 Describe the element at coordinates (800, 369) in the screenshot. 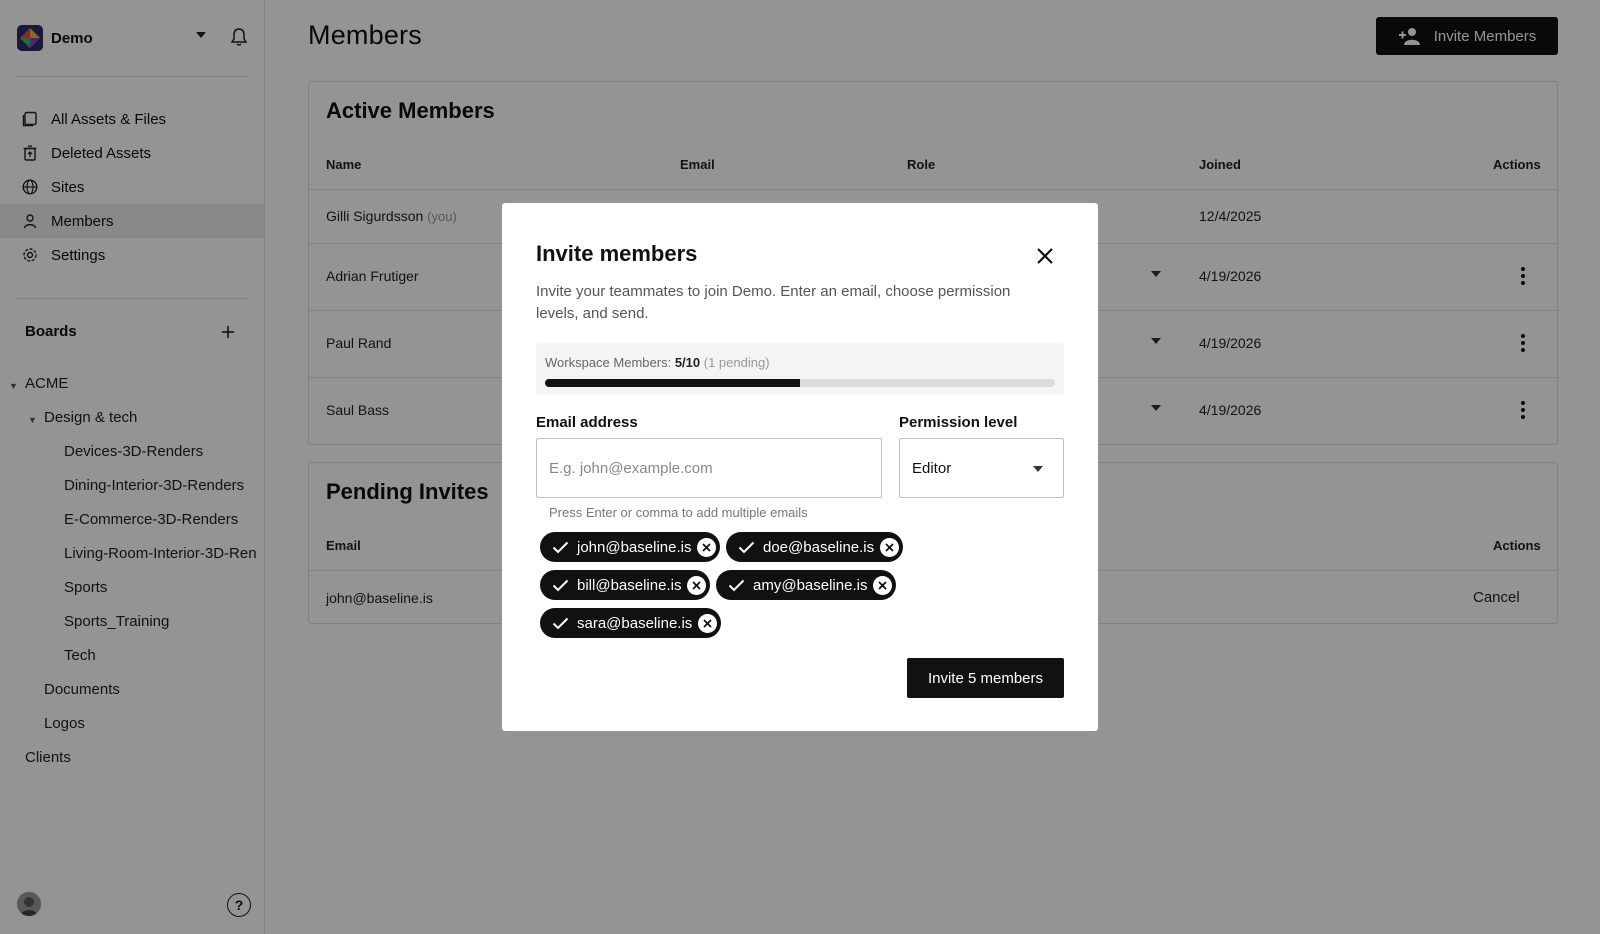

I see `workspace-usage: Workspace Members: 5/10 (1 pending)` at that location.